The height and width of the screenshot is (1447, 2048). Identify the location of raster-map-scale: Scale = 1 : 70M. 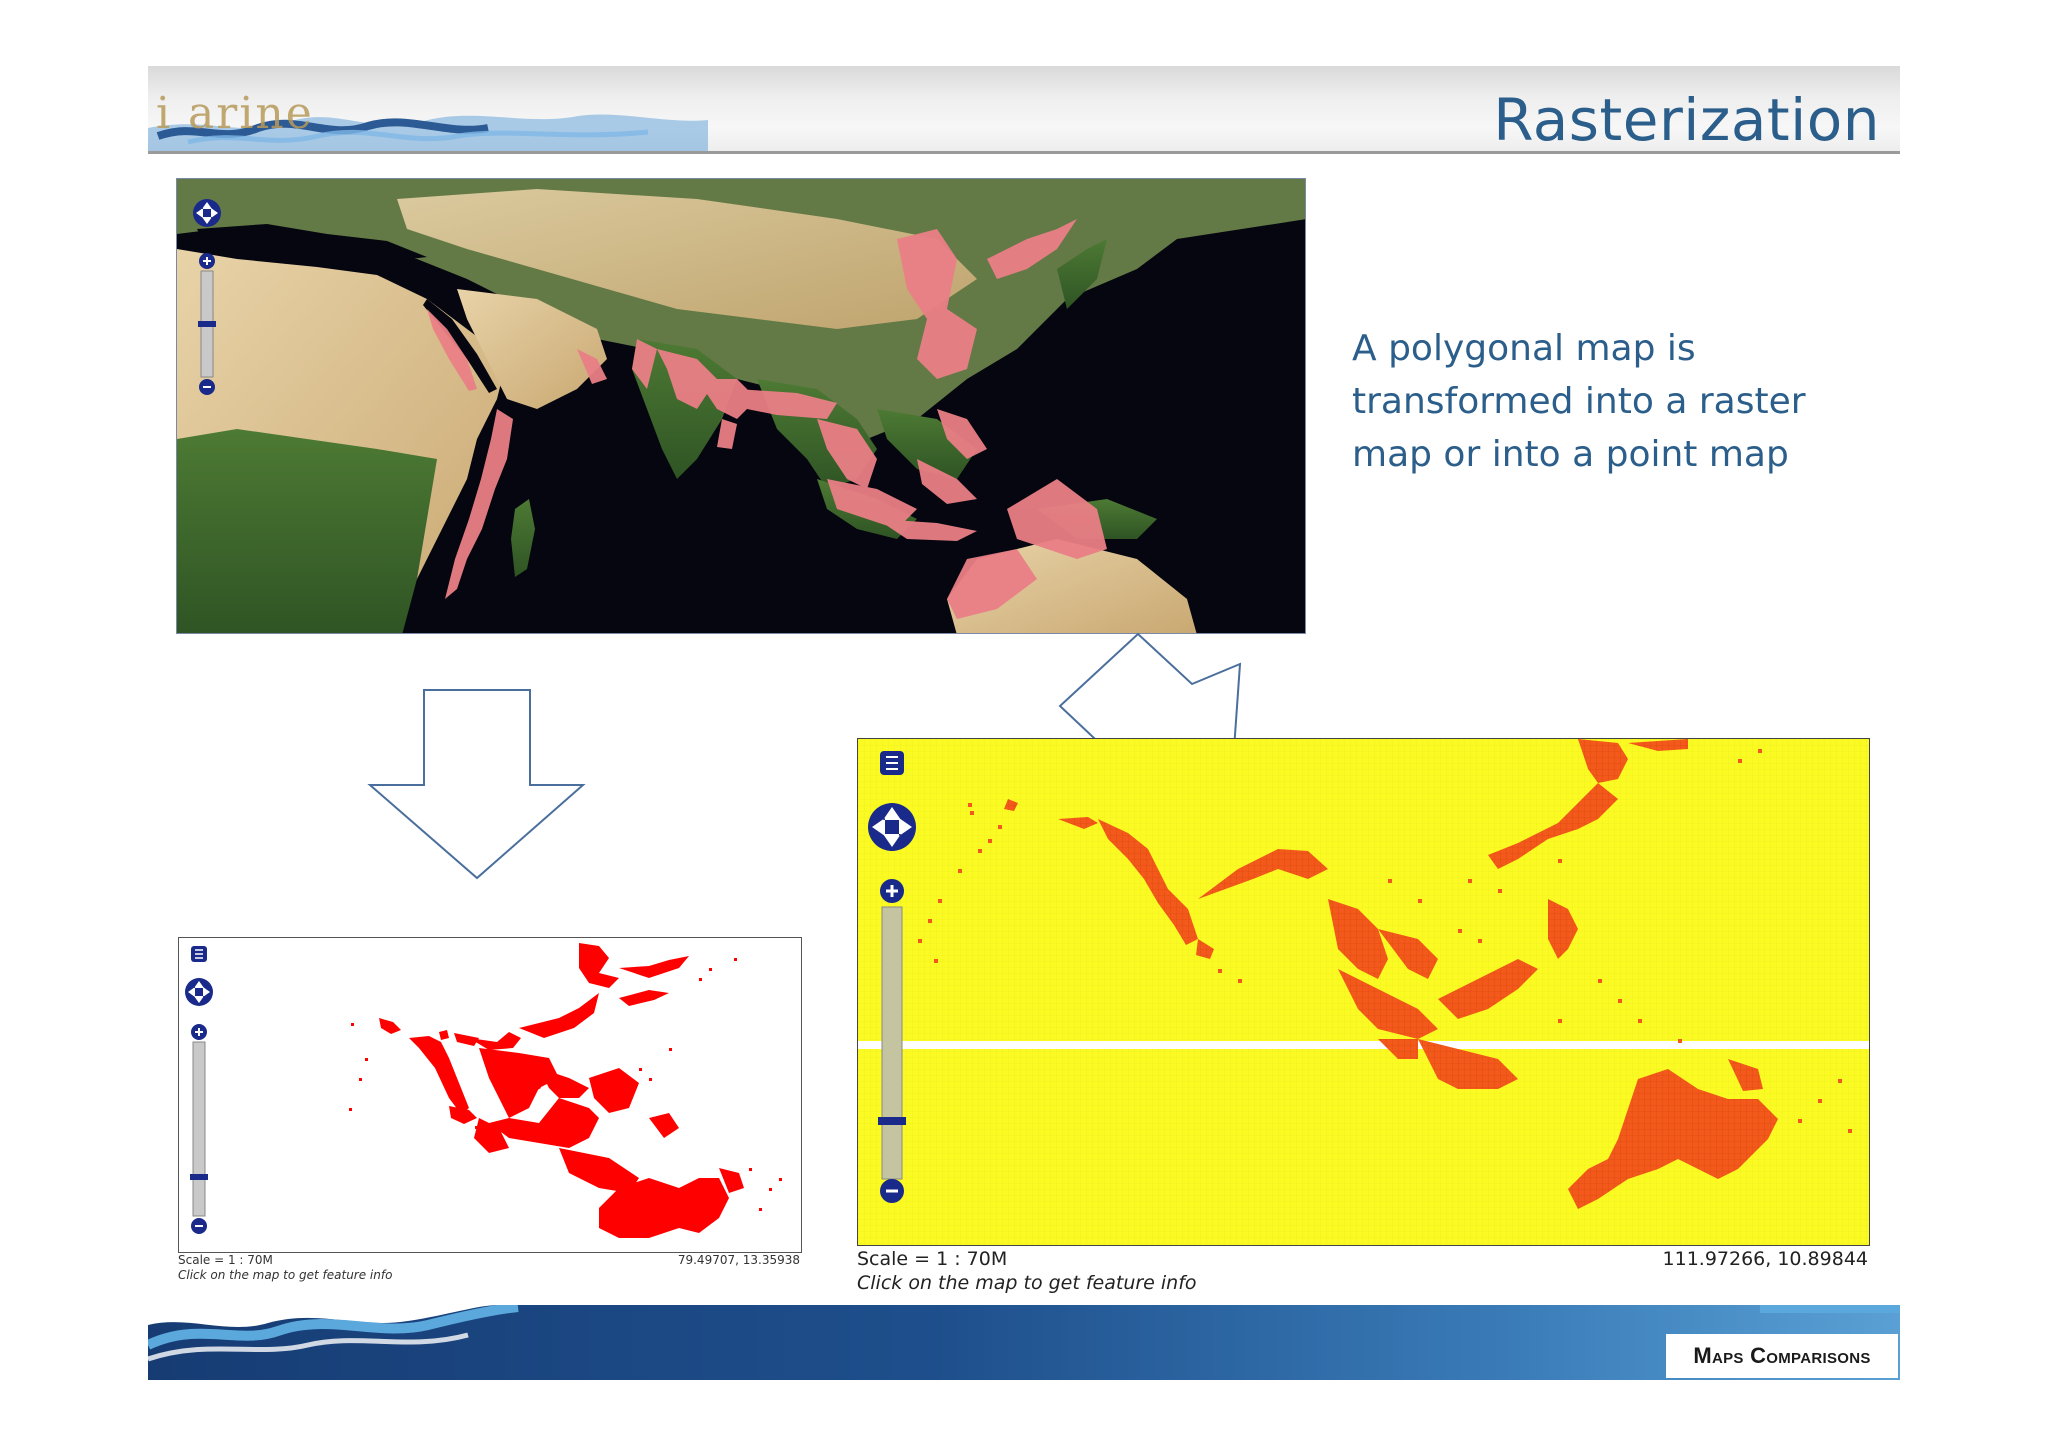
(225, 1260).